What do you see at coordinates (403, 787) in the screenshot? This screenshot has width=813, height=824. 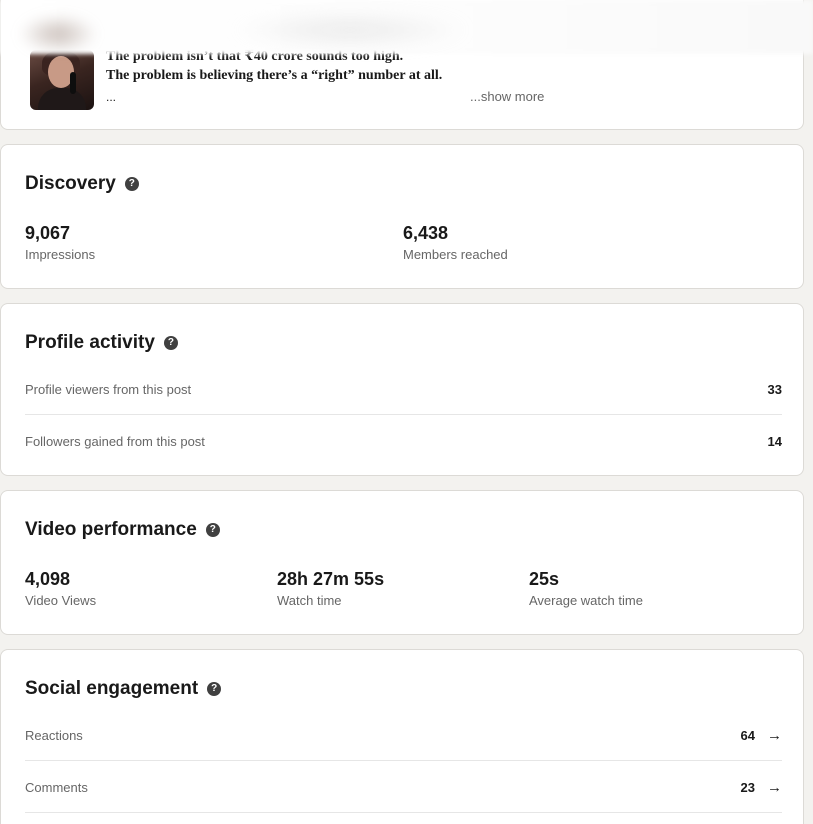 I see `comments-row: Comments 23 →` at bounding box center [403, 787].